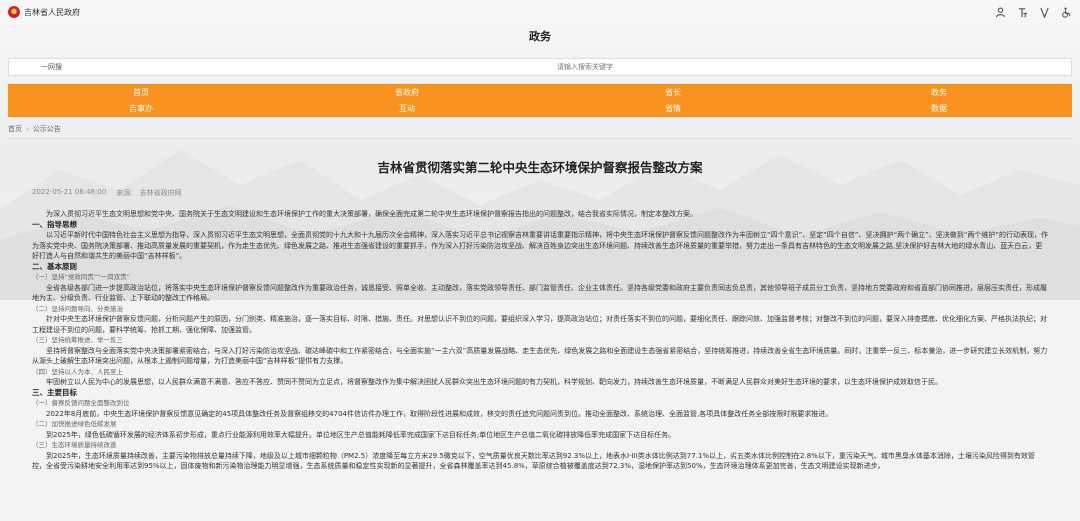  Describe the element at coordinates (585, 67) in the screenshot. I see `search-input` at that location.